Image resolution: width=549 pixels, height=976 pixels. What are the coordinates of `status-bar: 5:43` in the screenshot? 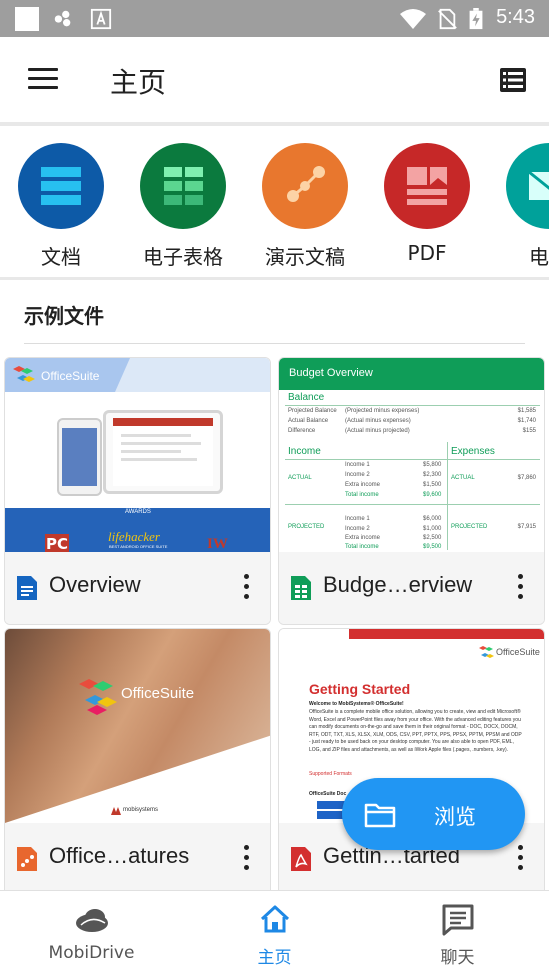 It's located at (274, 18).